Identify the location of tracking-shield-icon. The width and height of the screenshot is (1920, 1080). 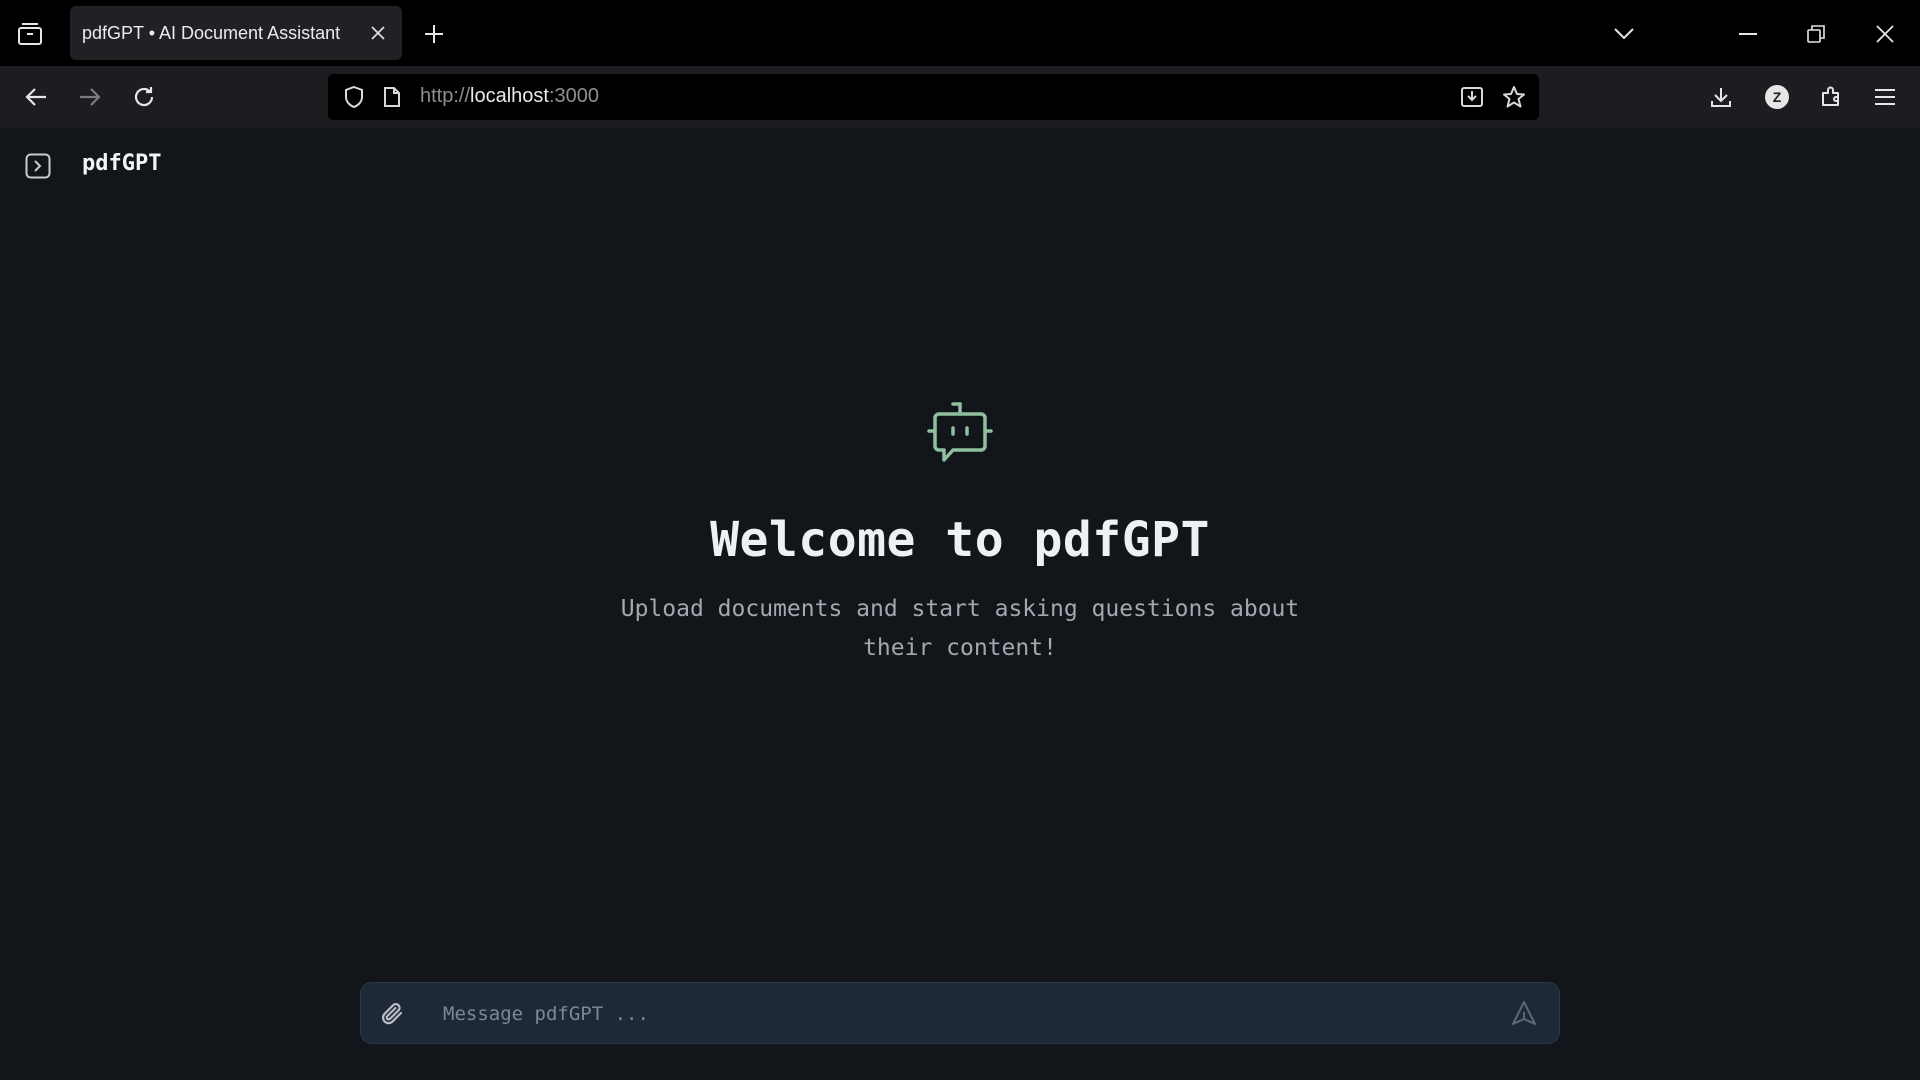
(354, 97).